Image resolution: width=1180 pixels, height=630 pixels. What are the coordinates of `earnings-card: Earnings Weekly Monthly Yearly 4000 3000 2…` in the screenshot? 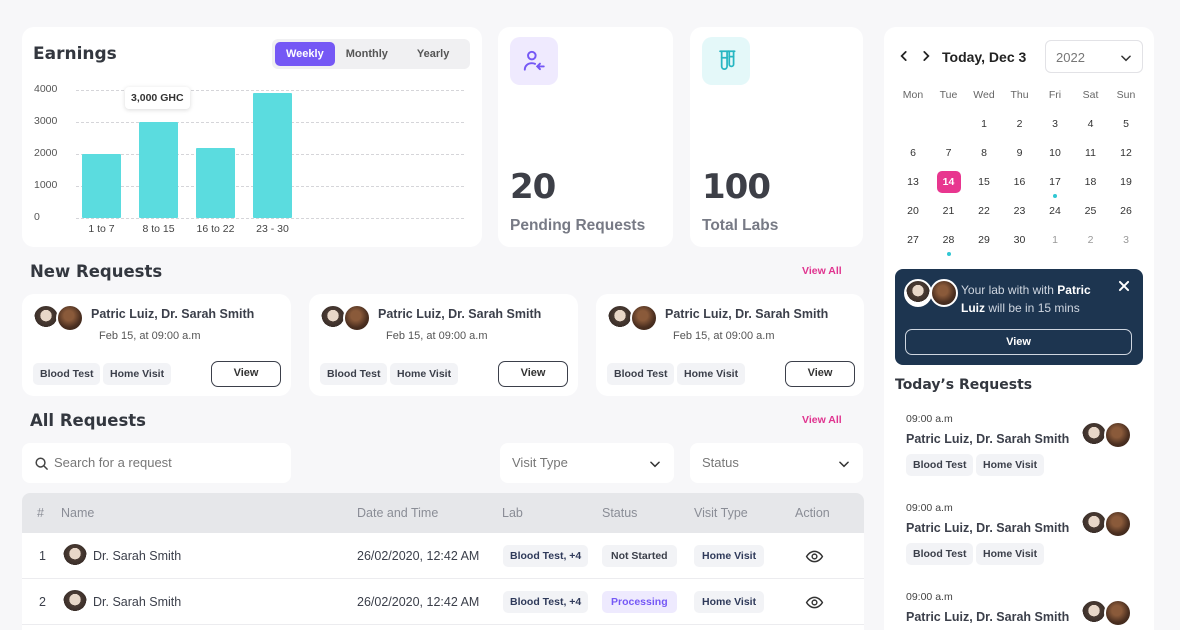 It's located at (252, 137).